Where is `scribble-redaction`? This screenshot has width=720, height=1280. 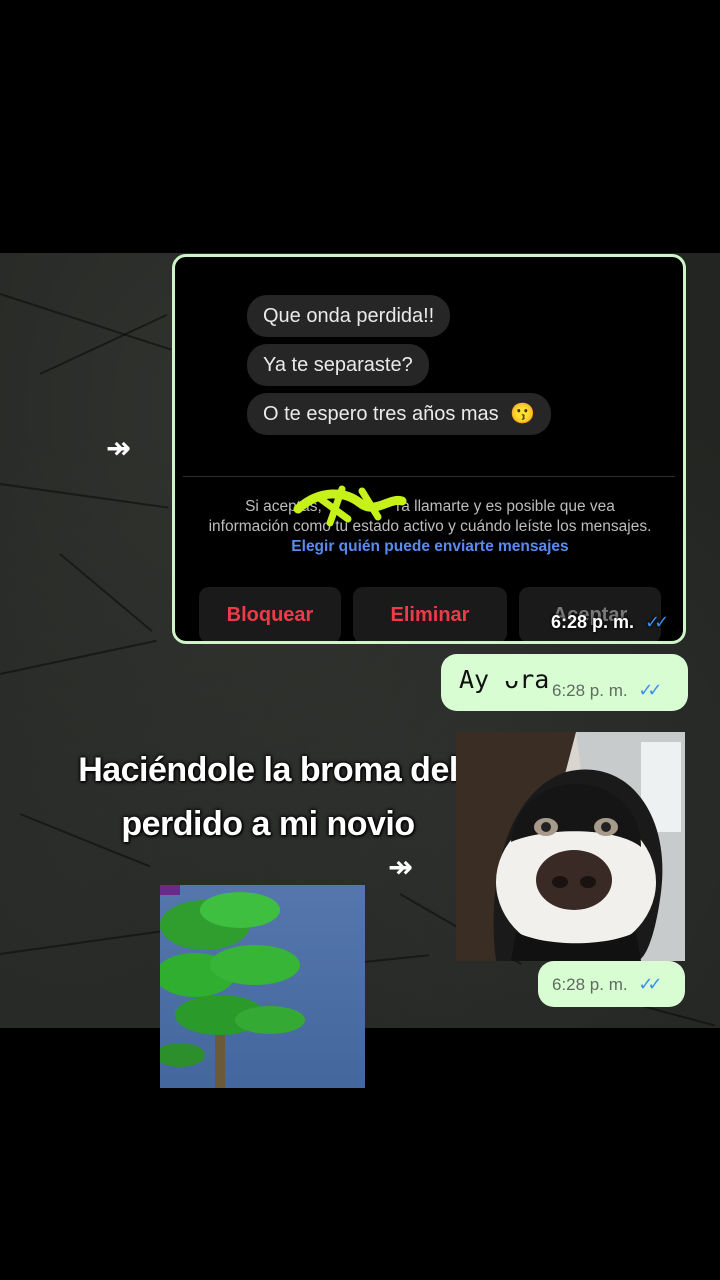
scribble-redaction is located at coordinates (350, 506).